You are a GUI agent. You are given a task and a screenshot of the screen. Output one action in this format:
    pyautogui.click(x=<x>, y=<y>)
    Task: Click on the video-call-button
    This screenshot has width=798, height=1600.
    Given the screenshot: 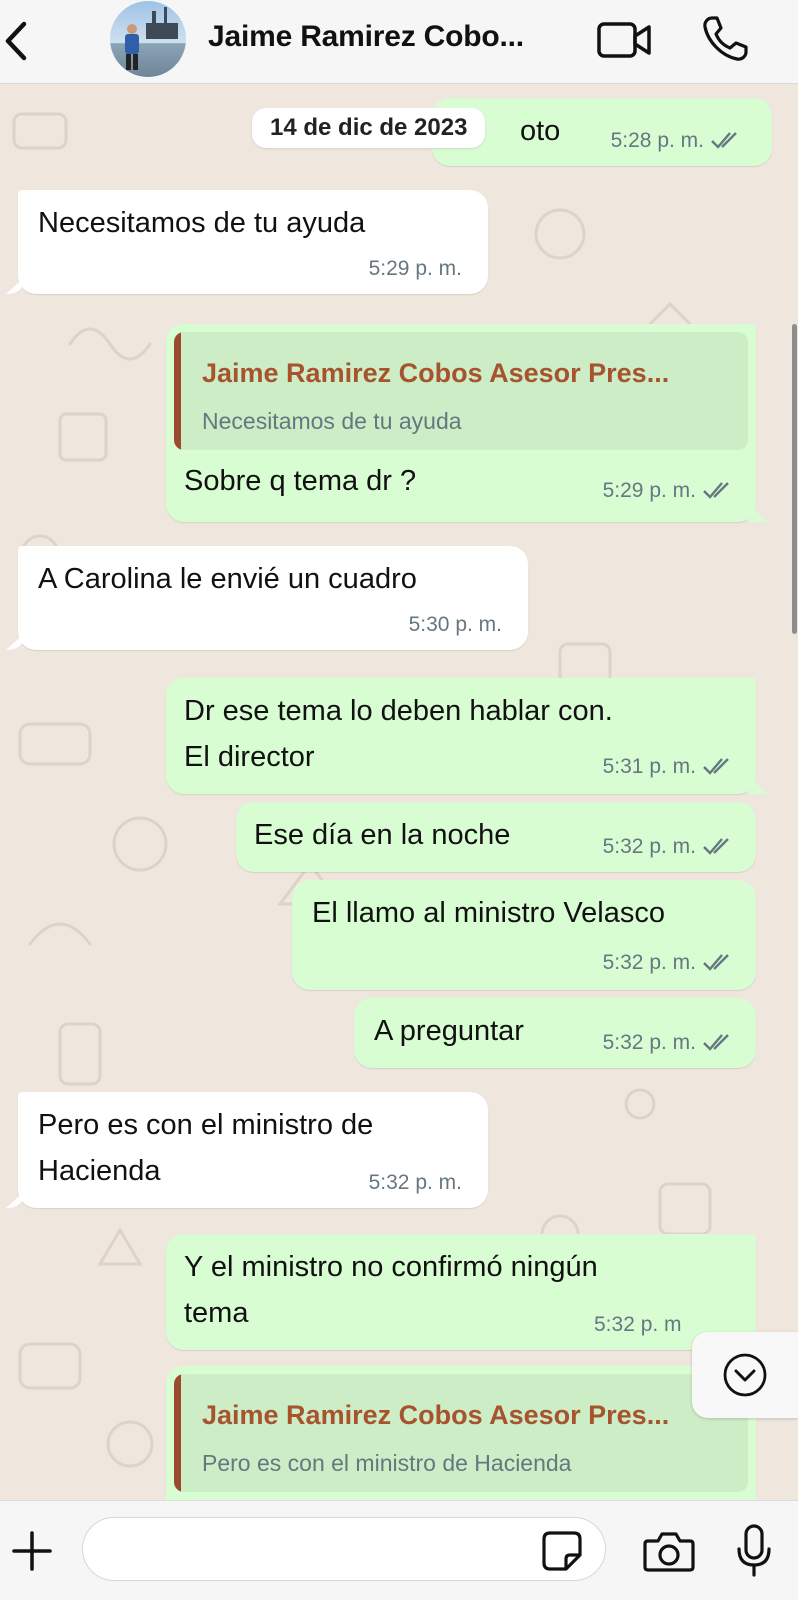 What is the action you would take?
    pyautogui.click(x=625, y=40)
    